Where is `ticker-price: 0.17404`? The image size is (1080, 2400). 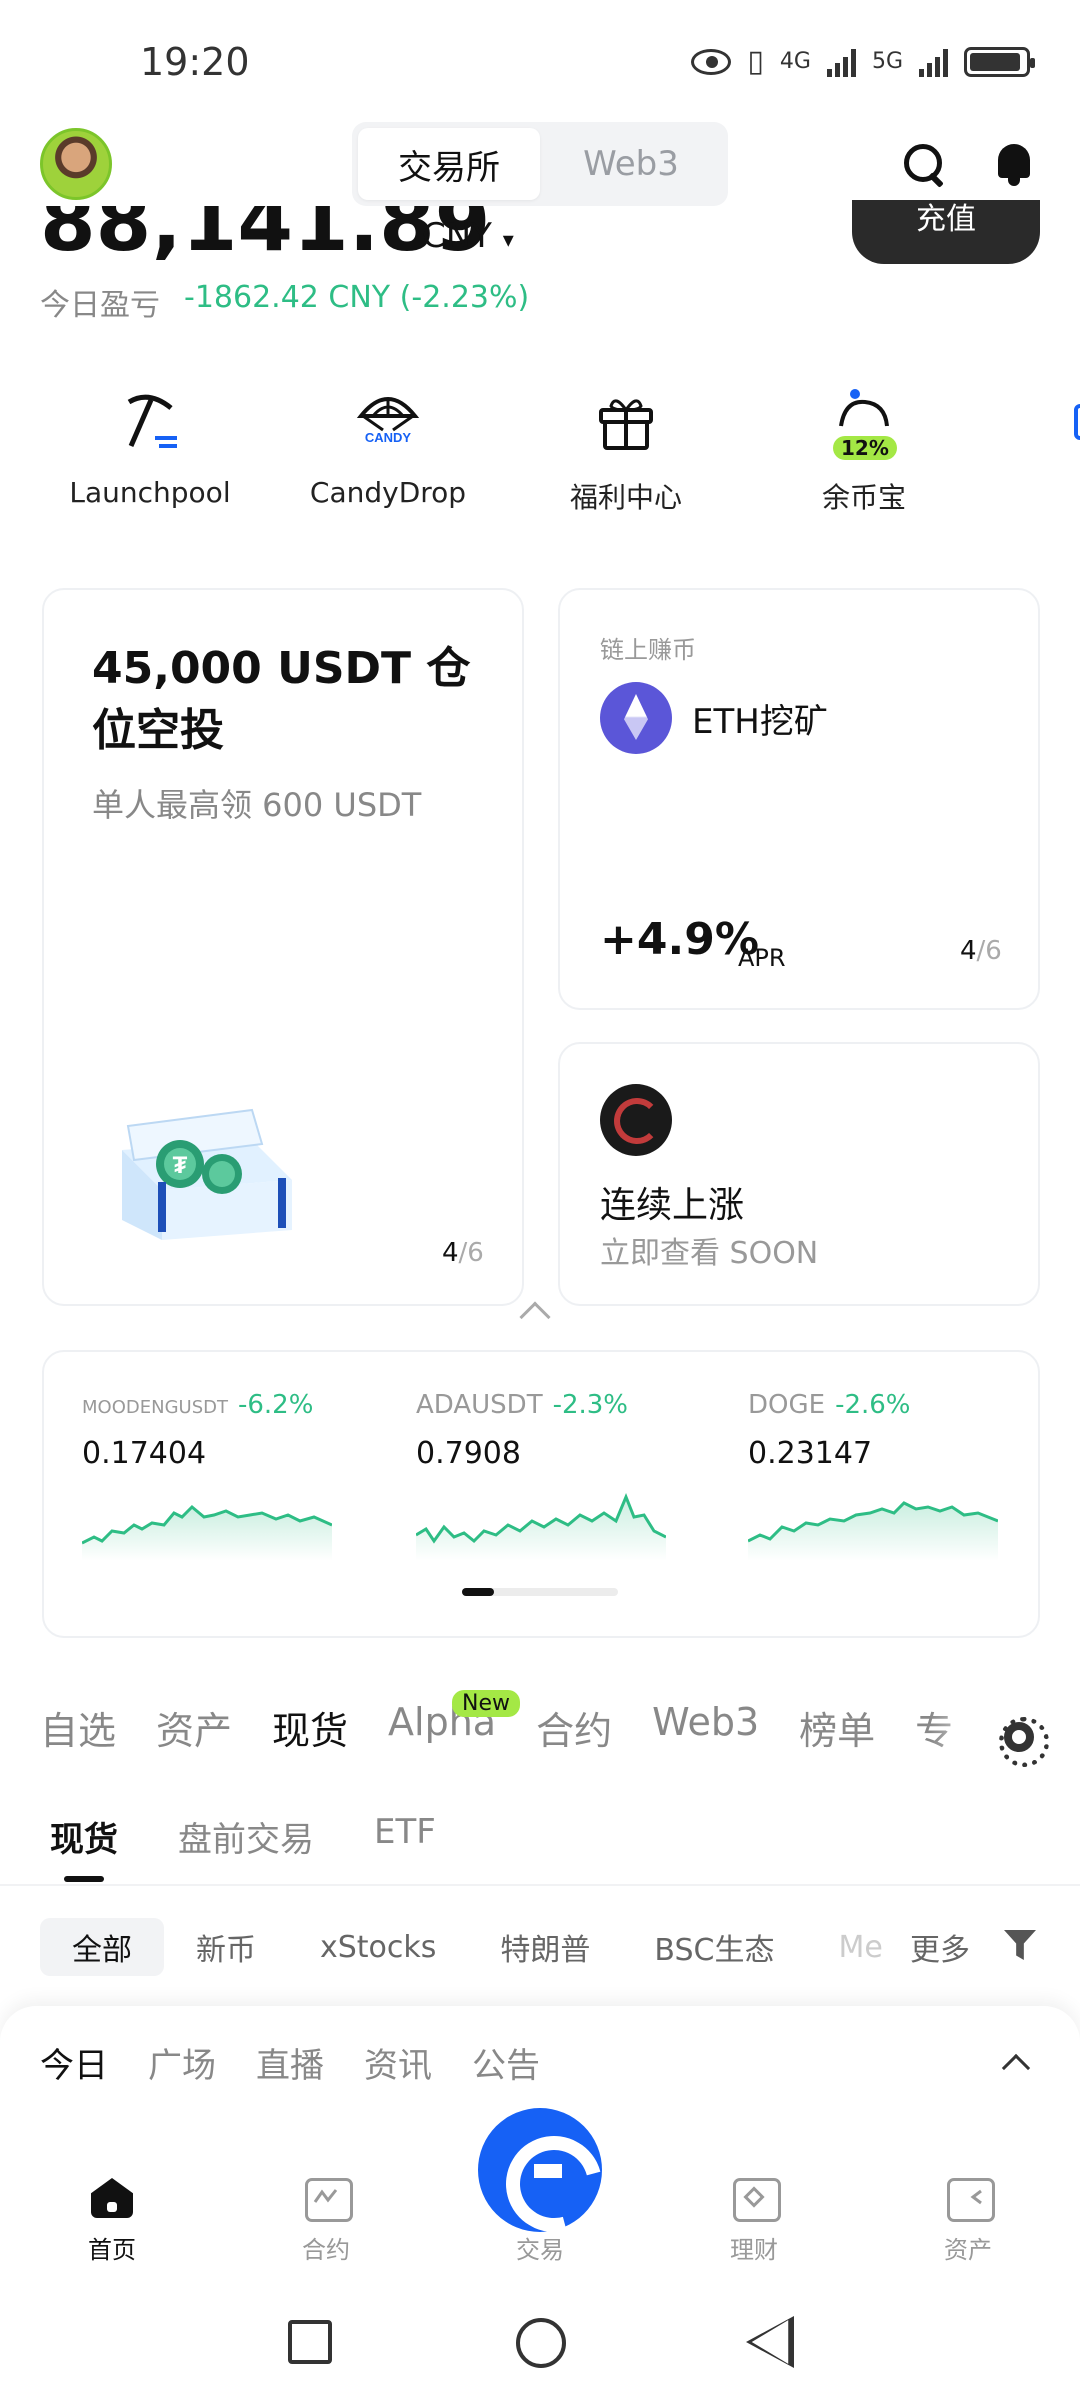
ticker-price: 0.17404 is located at coordinates (144, 1453).